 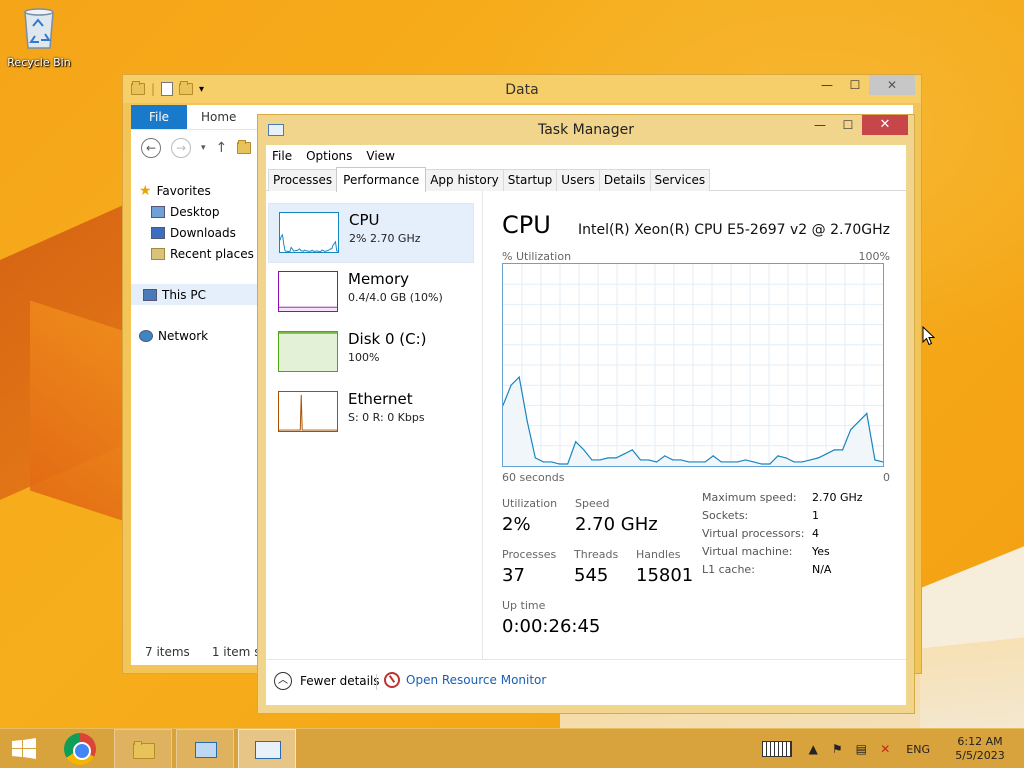 What do you see at coordinates (749, 497) in the screenshot?
I see `spec-label: Maximum speed:` at bounding box center [749, 497].